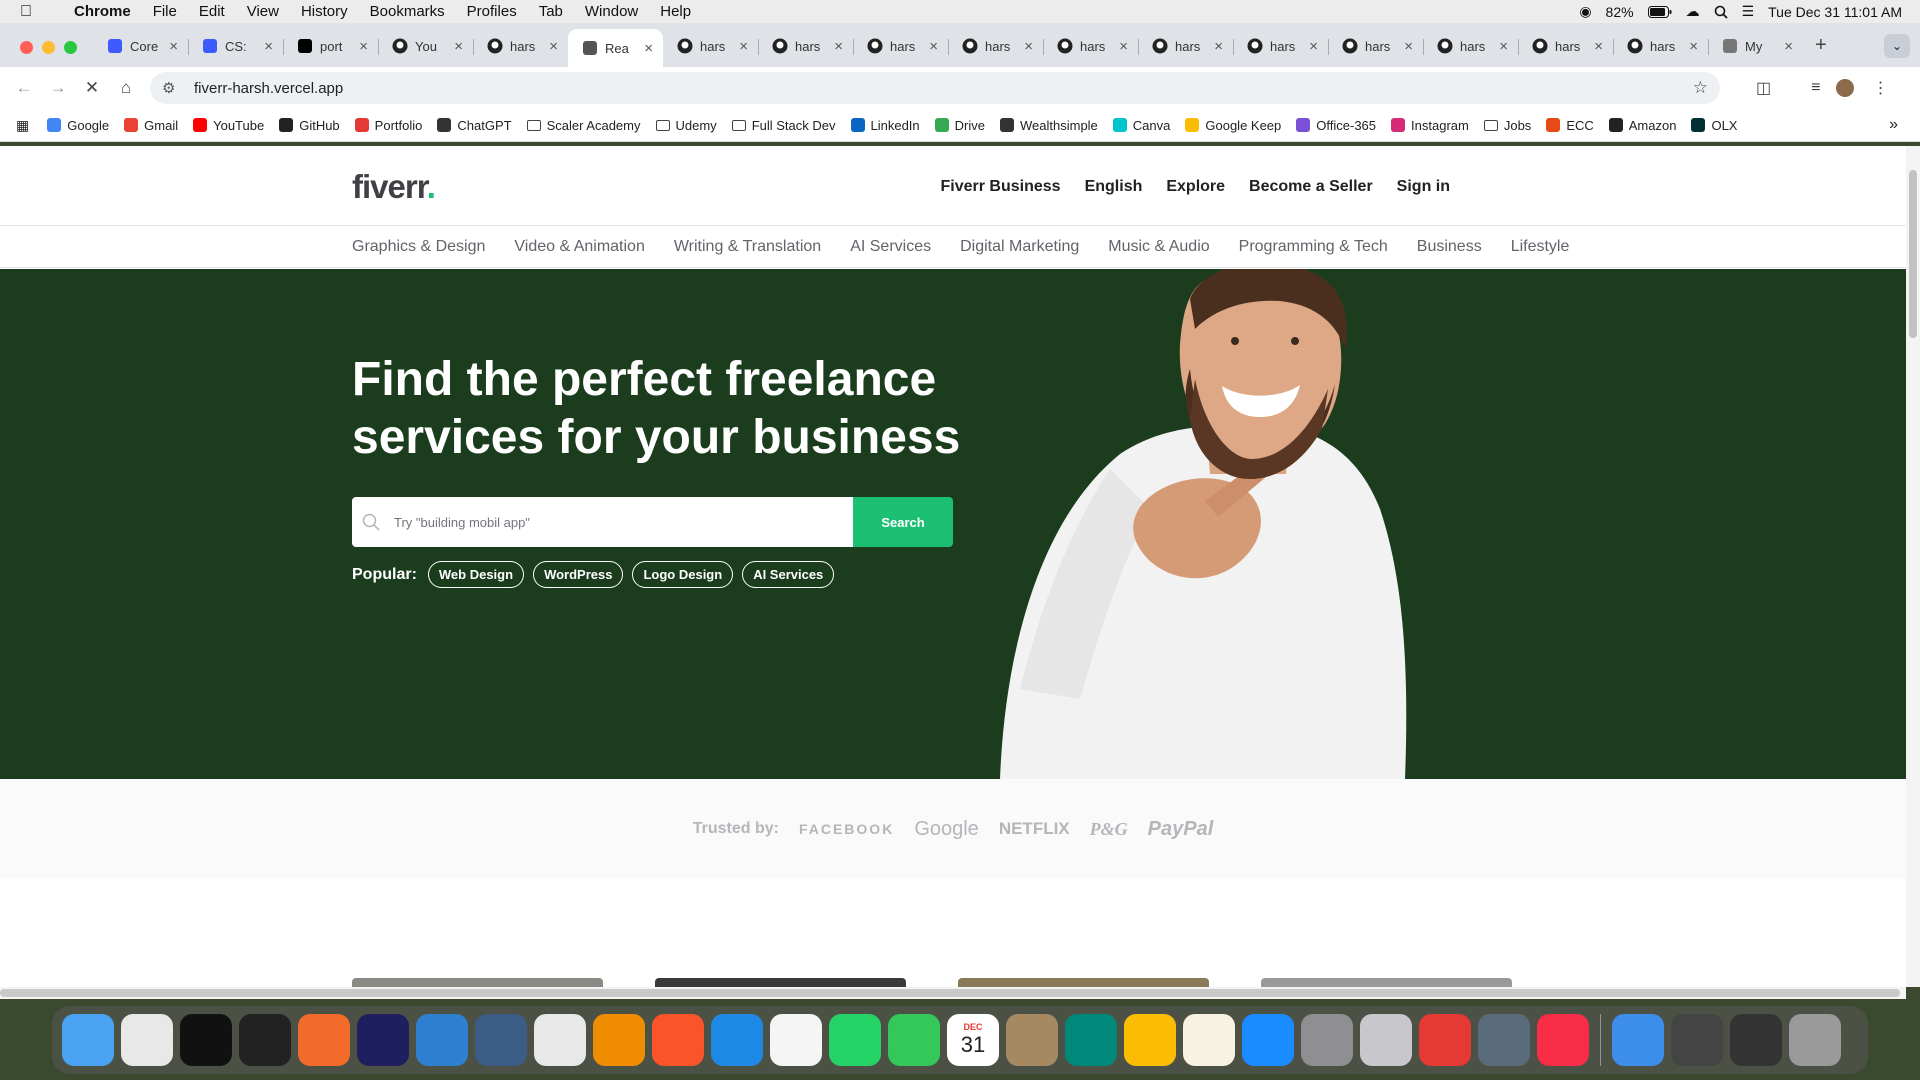 This screenshot has width=1920, height=1080. Describe the element at coordinates (903, 522) in the screenshot. I see `search-button: Search` at that location.